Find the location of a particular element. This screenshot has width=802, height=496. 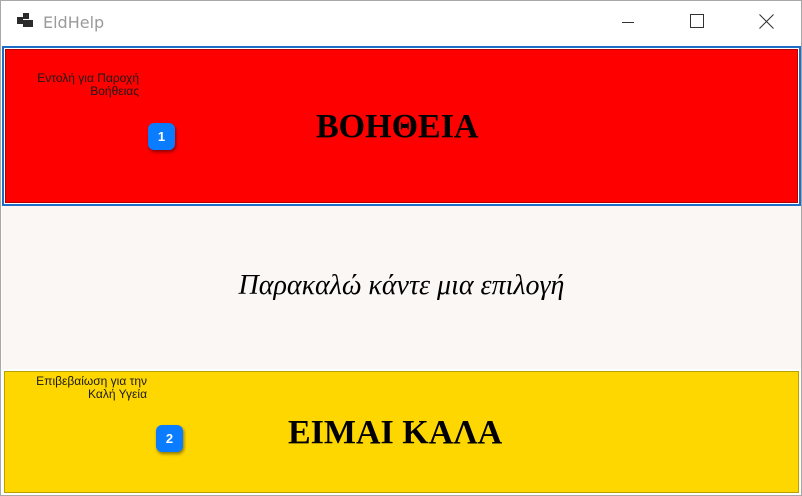

close-button is located at coordinates (766, 23).